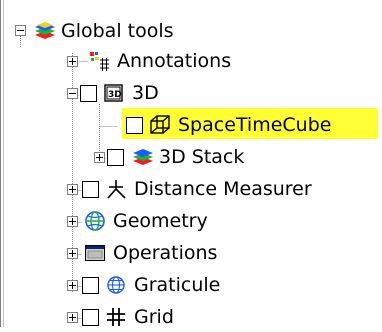  I want to click on distance-measurer-expander, so click(72, 189).